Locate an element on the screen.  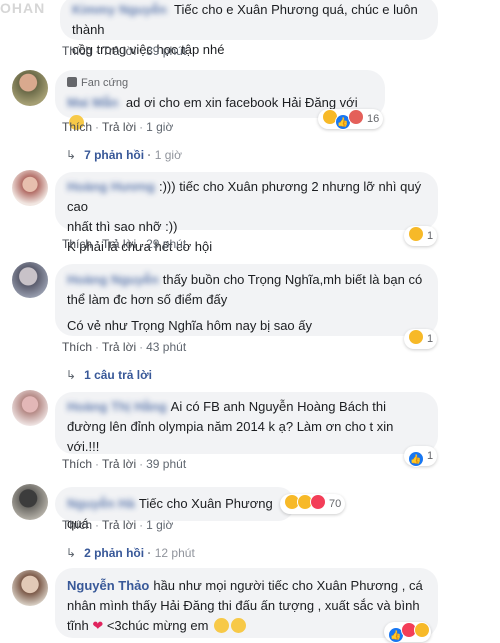
comment-actions: Thích · Trả lời · 29 phút is located at coordinates (124, 244).